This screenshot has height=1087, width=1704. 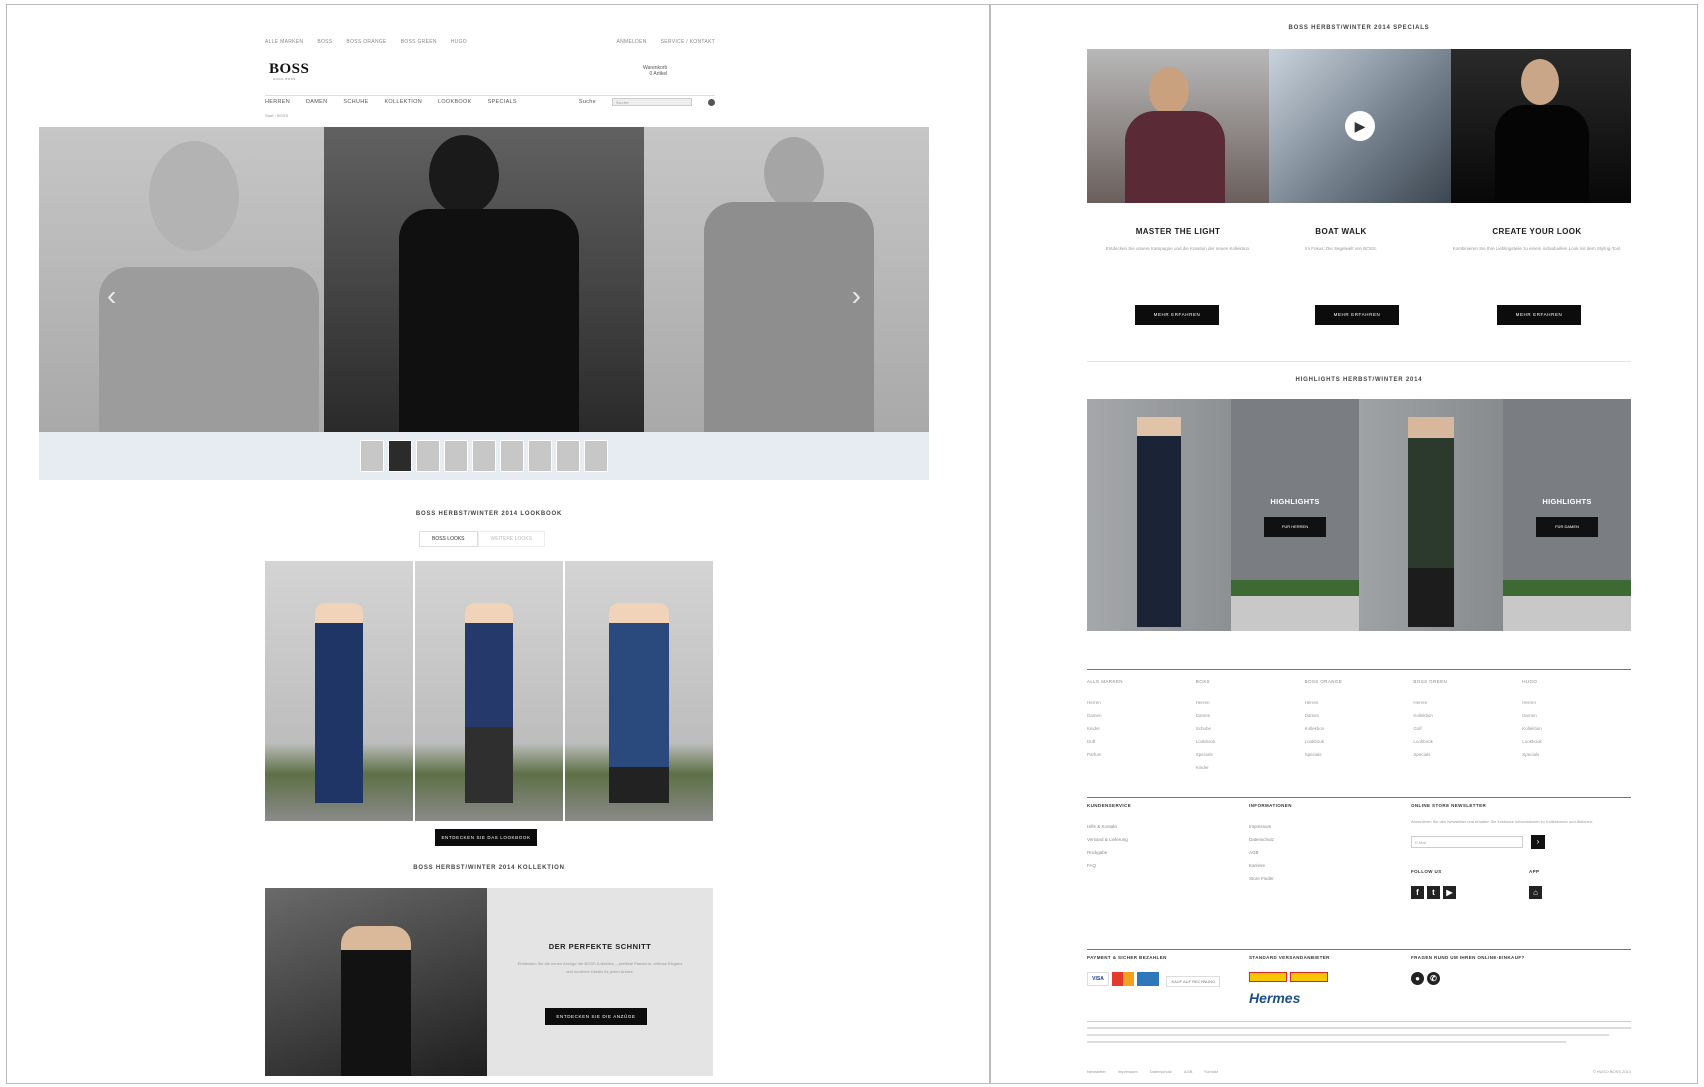 What do you see at coordinates (1188, 1071) in the screenshot?
I see `footer-bottom-link: AGB` at bounding box center [1188, 1071].